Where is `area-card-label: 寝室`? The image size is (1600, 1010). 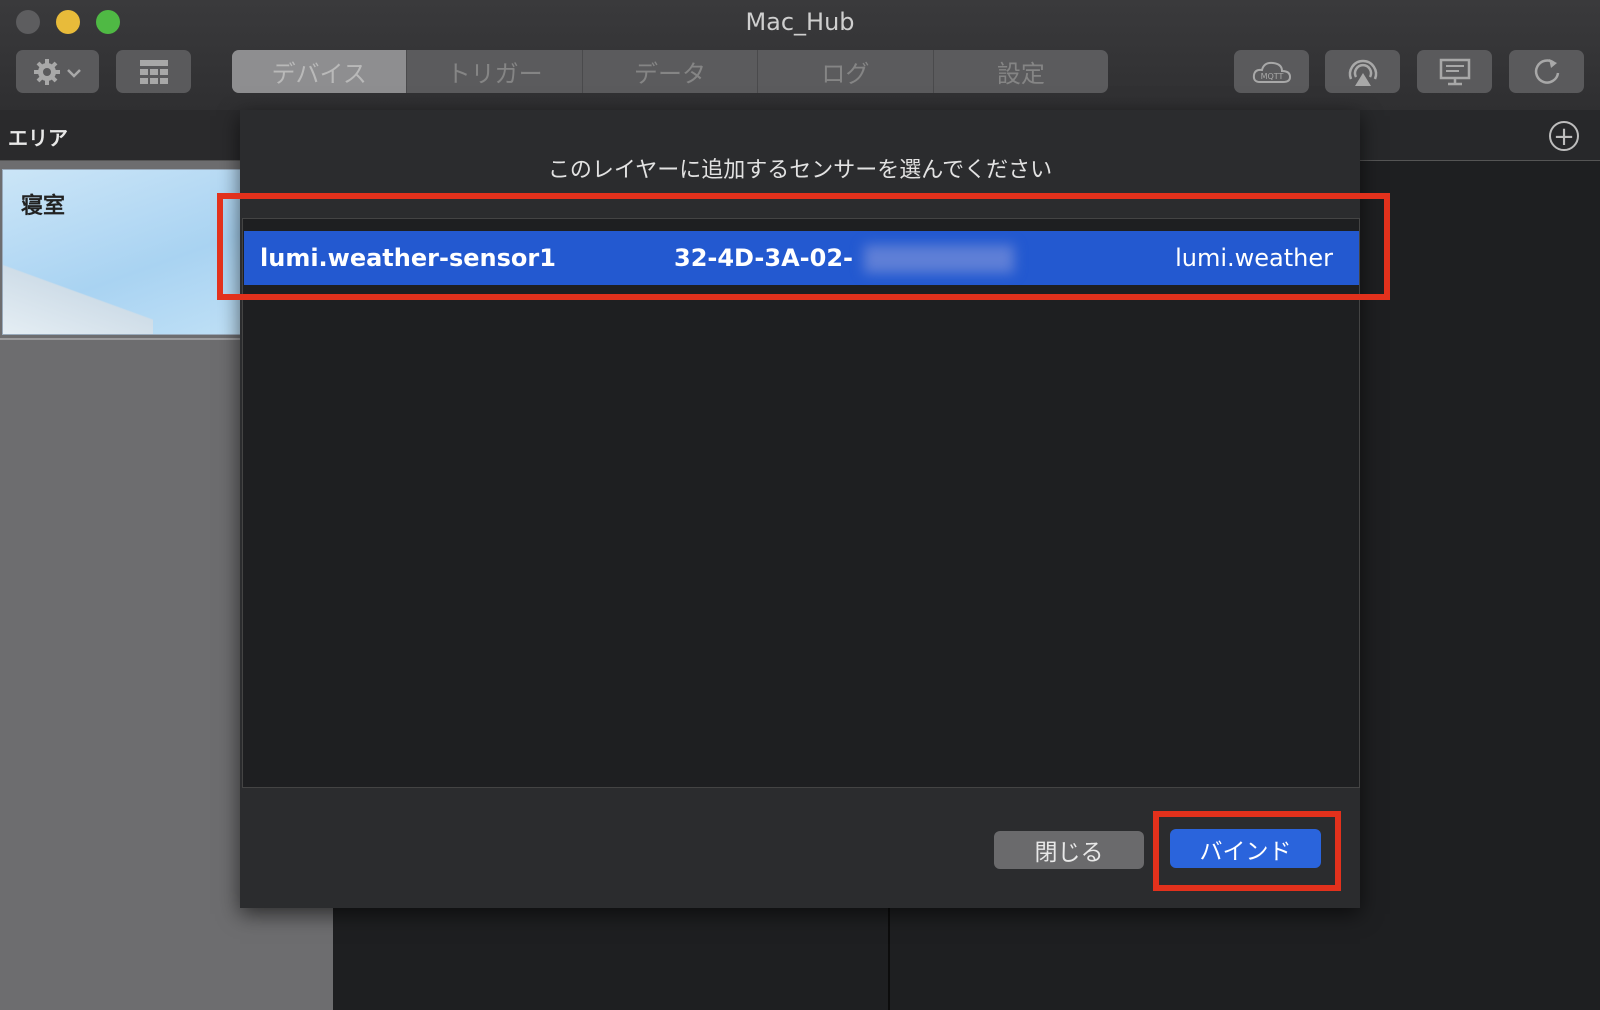
area-card-label: 寝室 is located at coordinates (43, 206).